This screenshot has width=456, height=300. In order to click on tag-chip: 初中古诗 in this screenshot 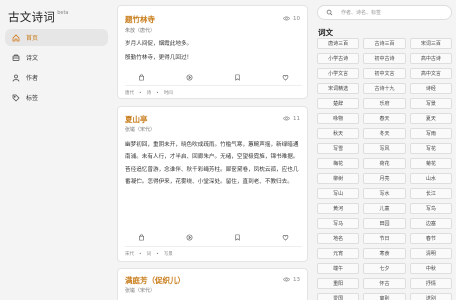, I will do `click(384, 58)`.